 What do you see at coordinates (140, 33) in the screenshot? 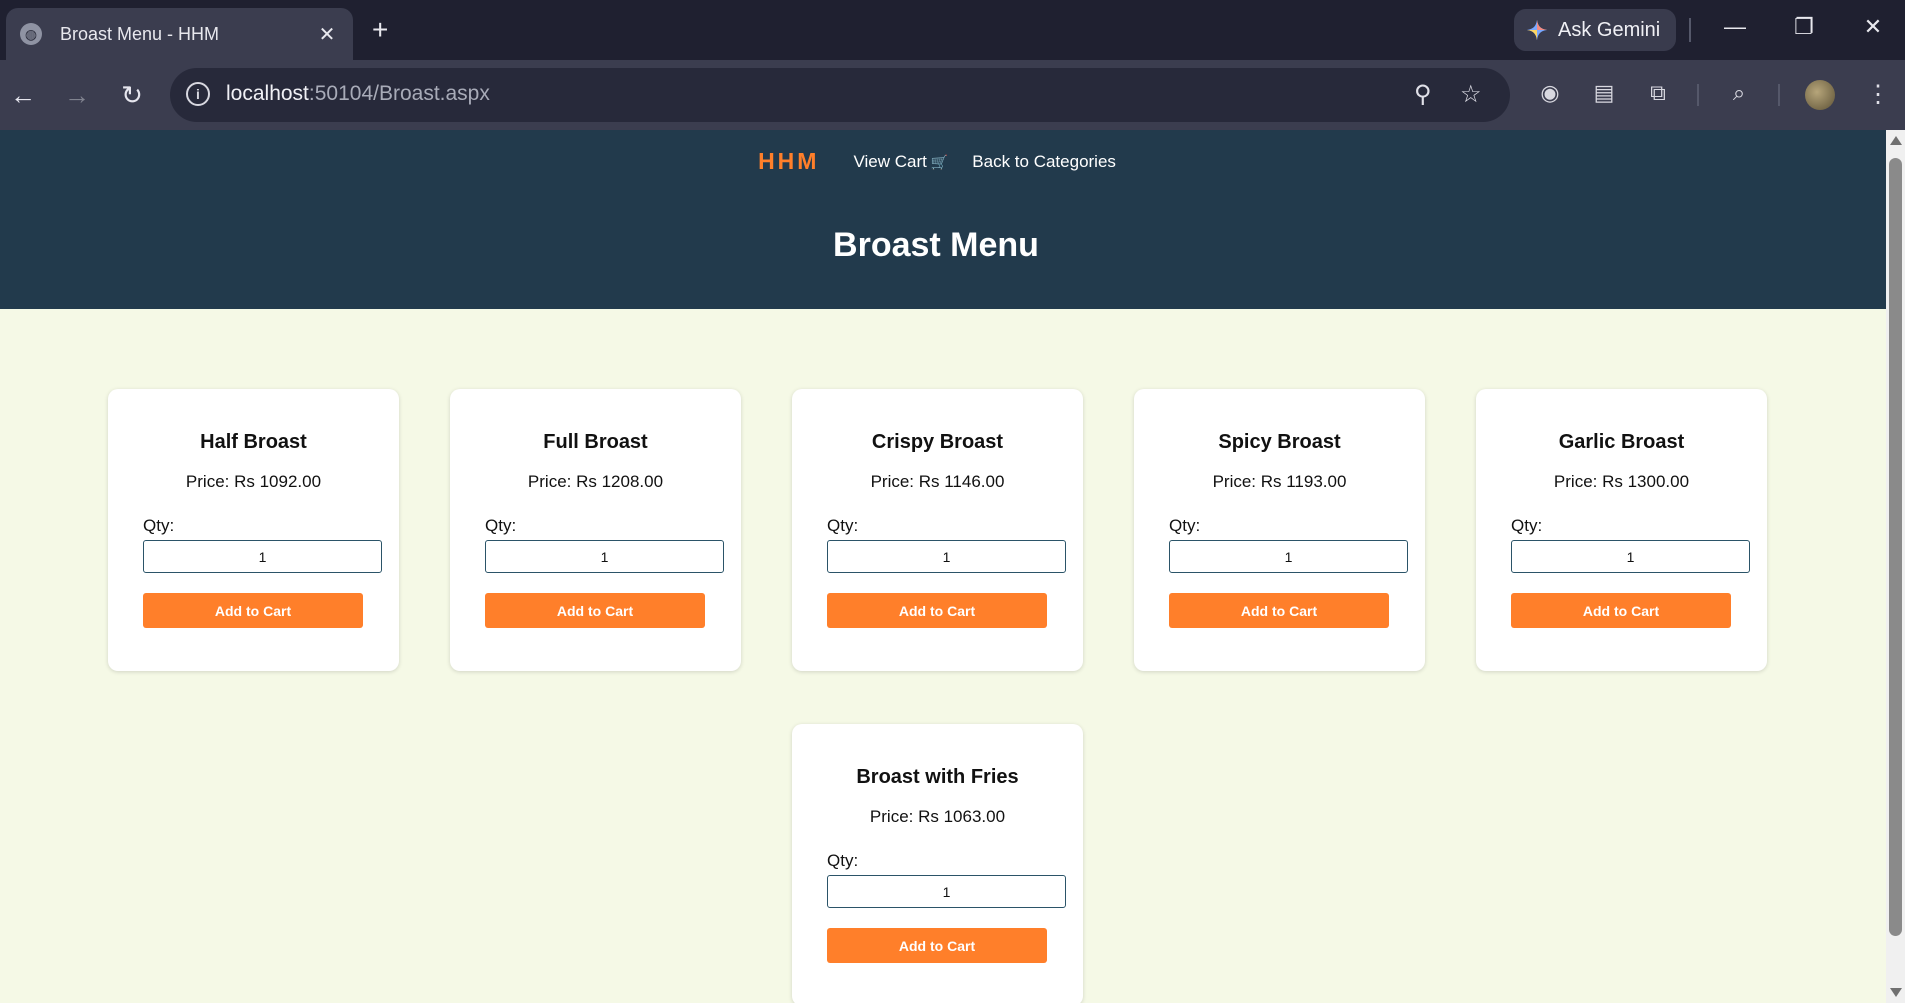
I see `tab-title: Broast Menu - HHM` at bounding box center [140, 33].